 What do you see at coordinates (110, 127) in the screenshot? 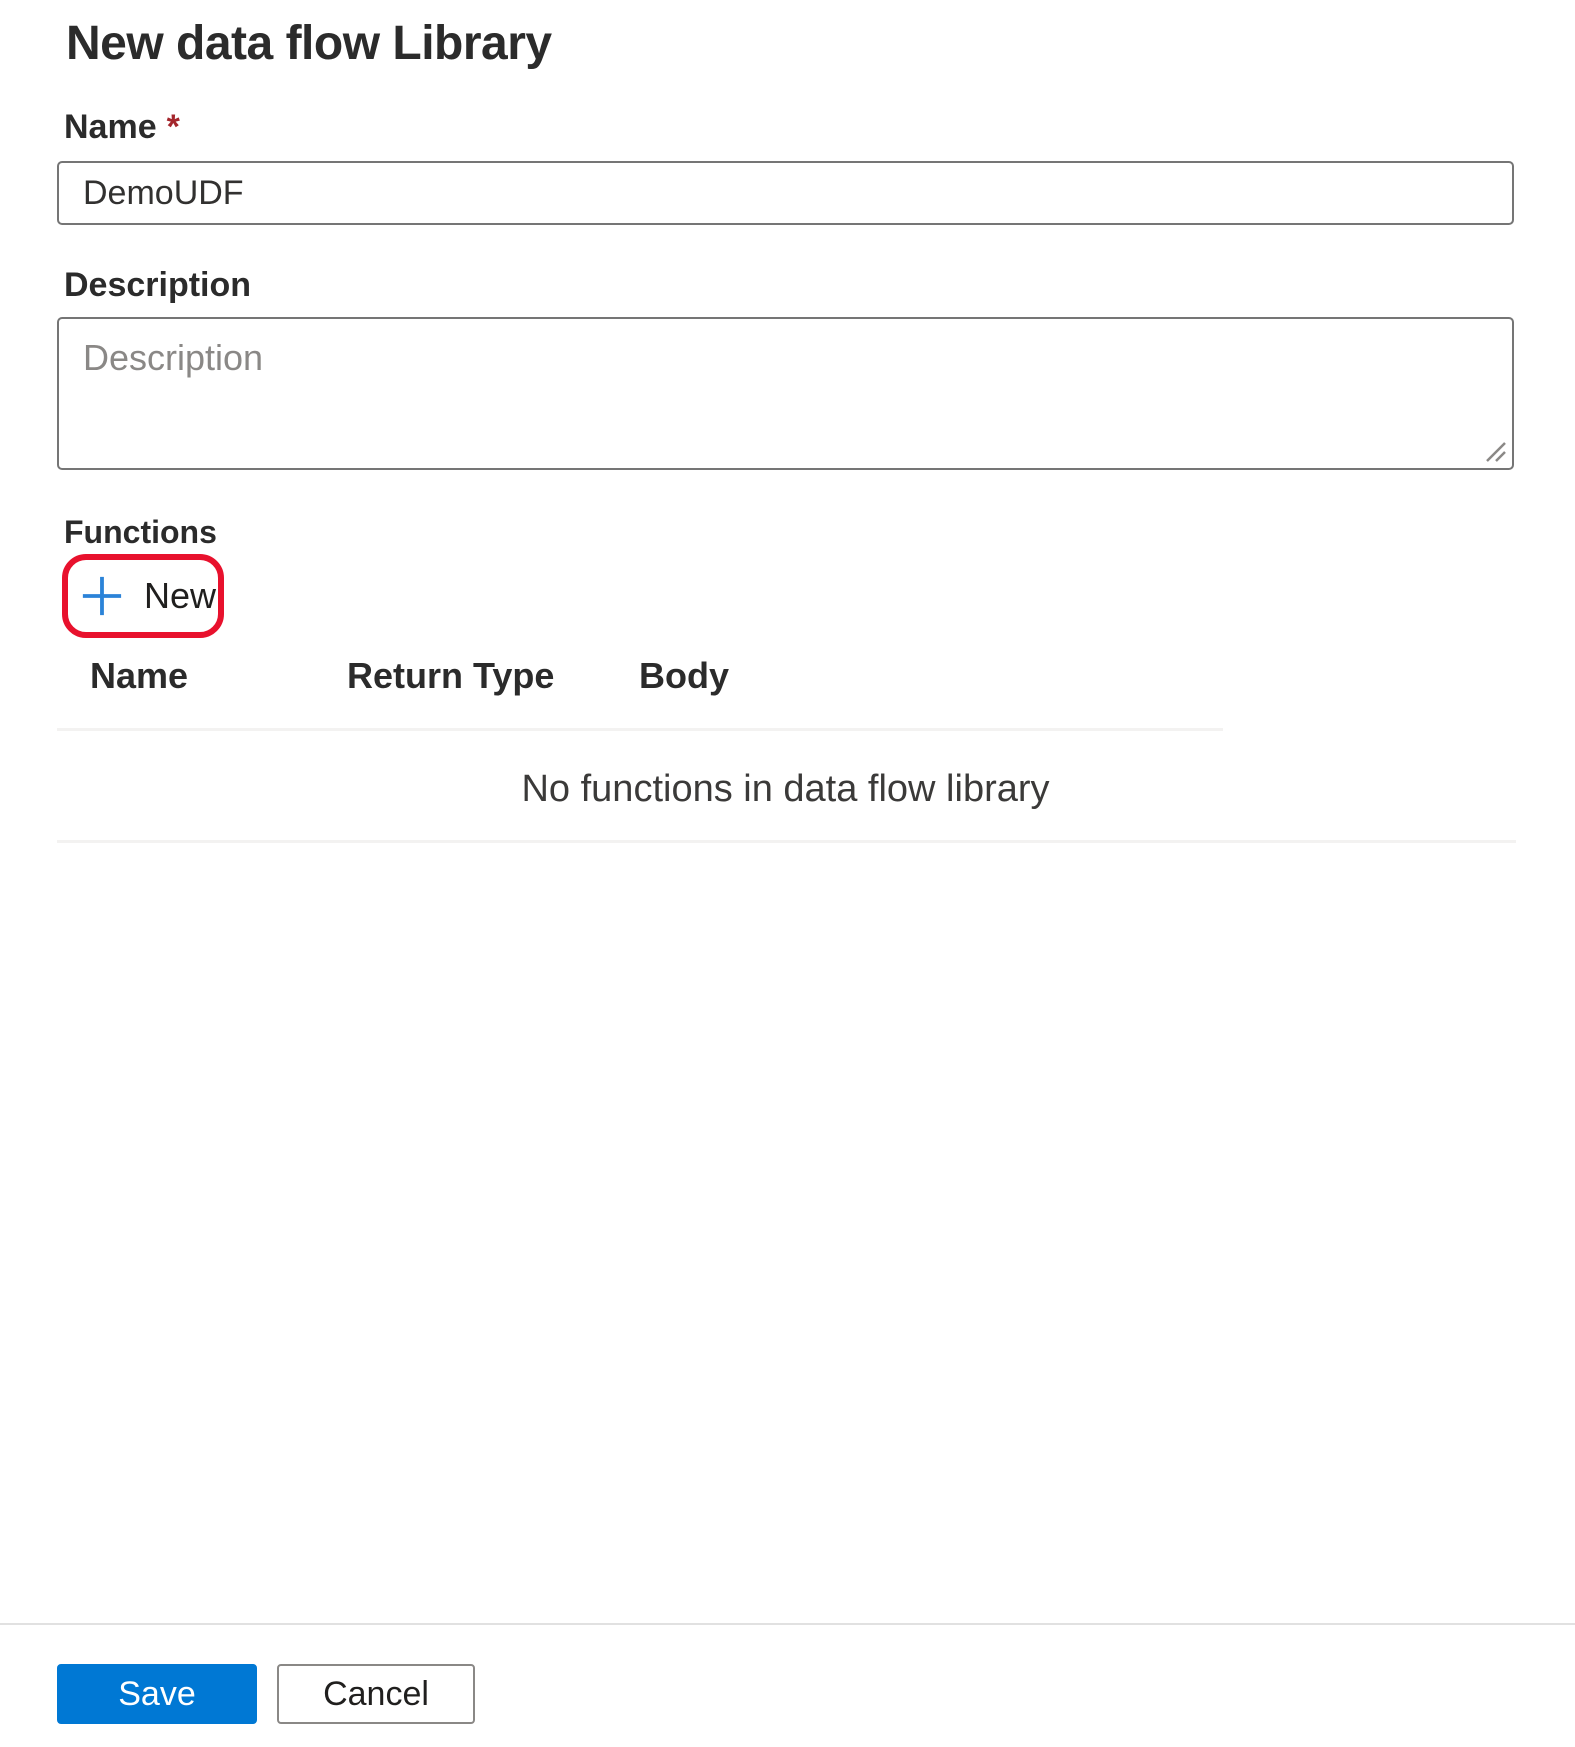
I see `name-label-text: Name` at bounding box center [110, 127].